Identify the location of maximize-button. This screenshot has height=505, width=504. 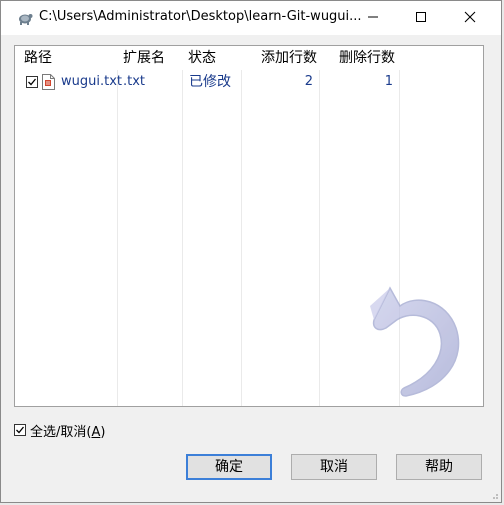
(421, 17).